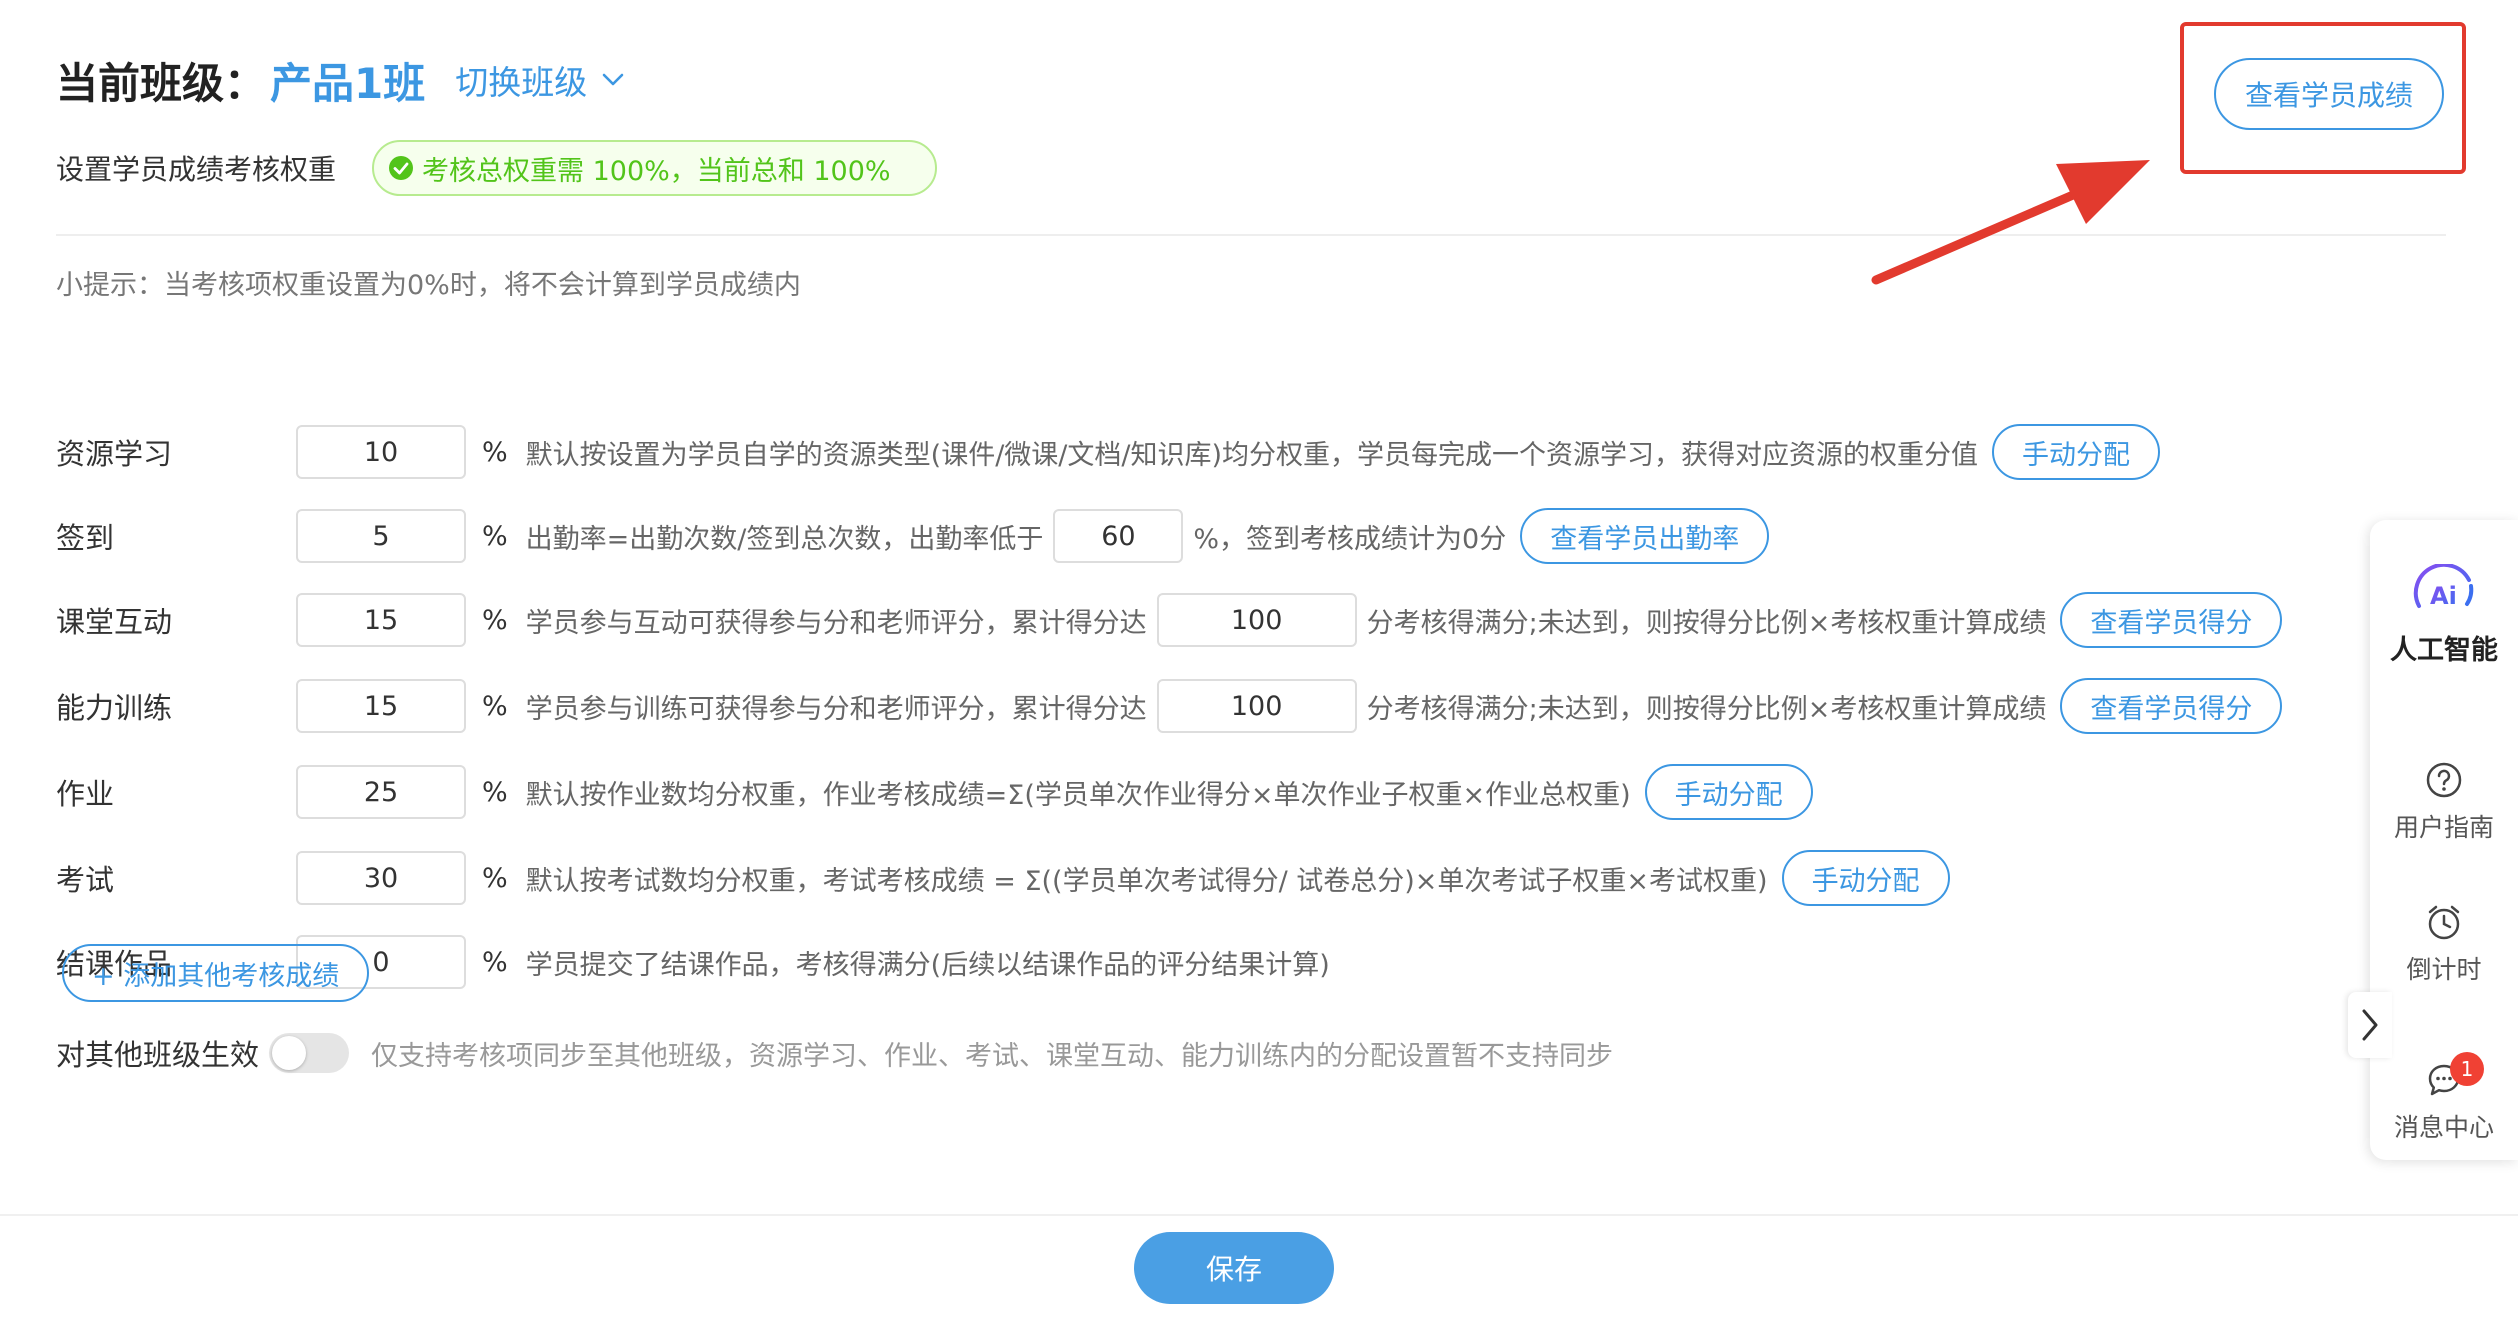 This screenshot has width=2518, height=1334. What do you see at coordinates (2443, 1127) in the screenshot?
I see `sidebar-label-messages: 消息中心` at bounding box center [2443, 1127].